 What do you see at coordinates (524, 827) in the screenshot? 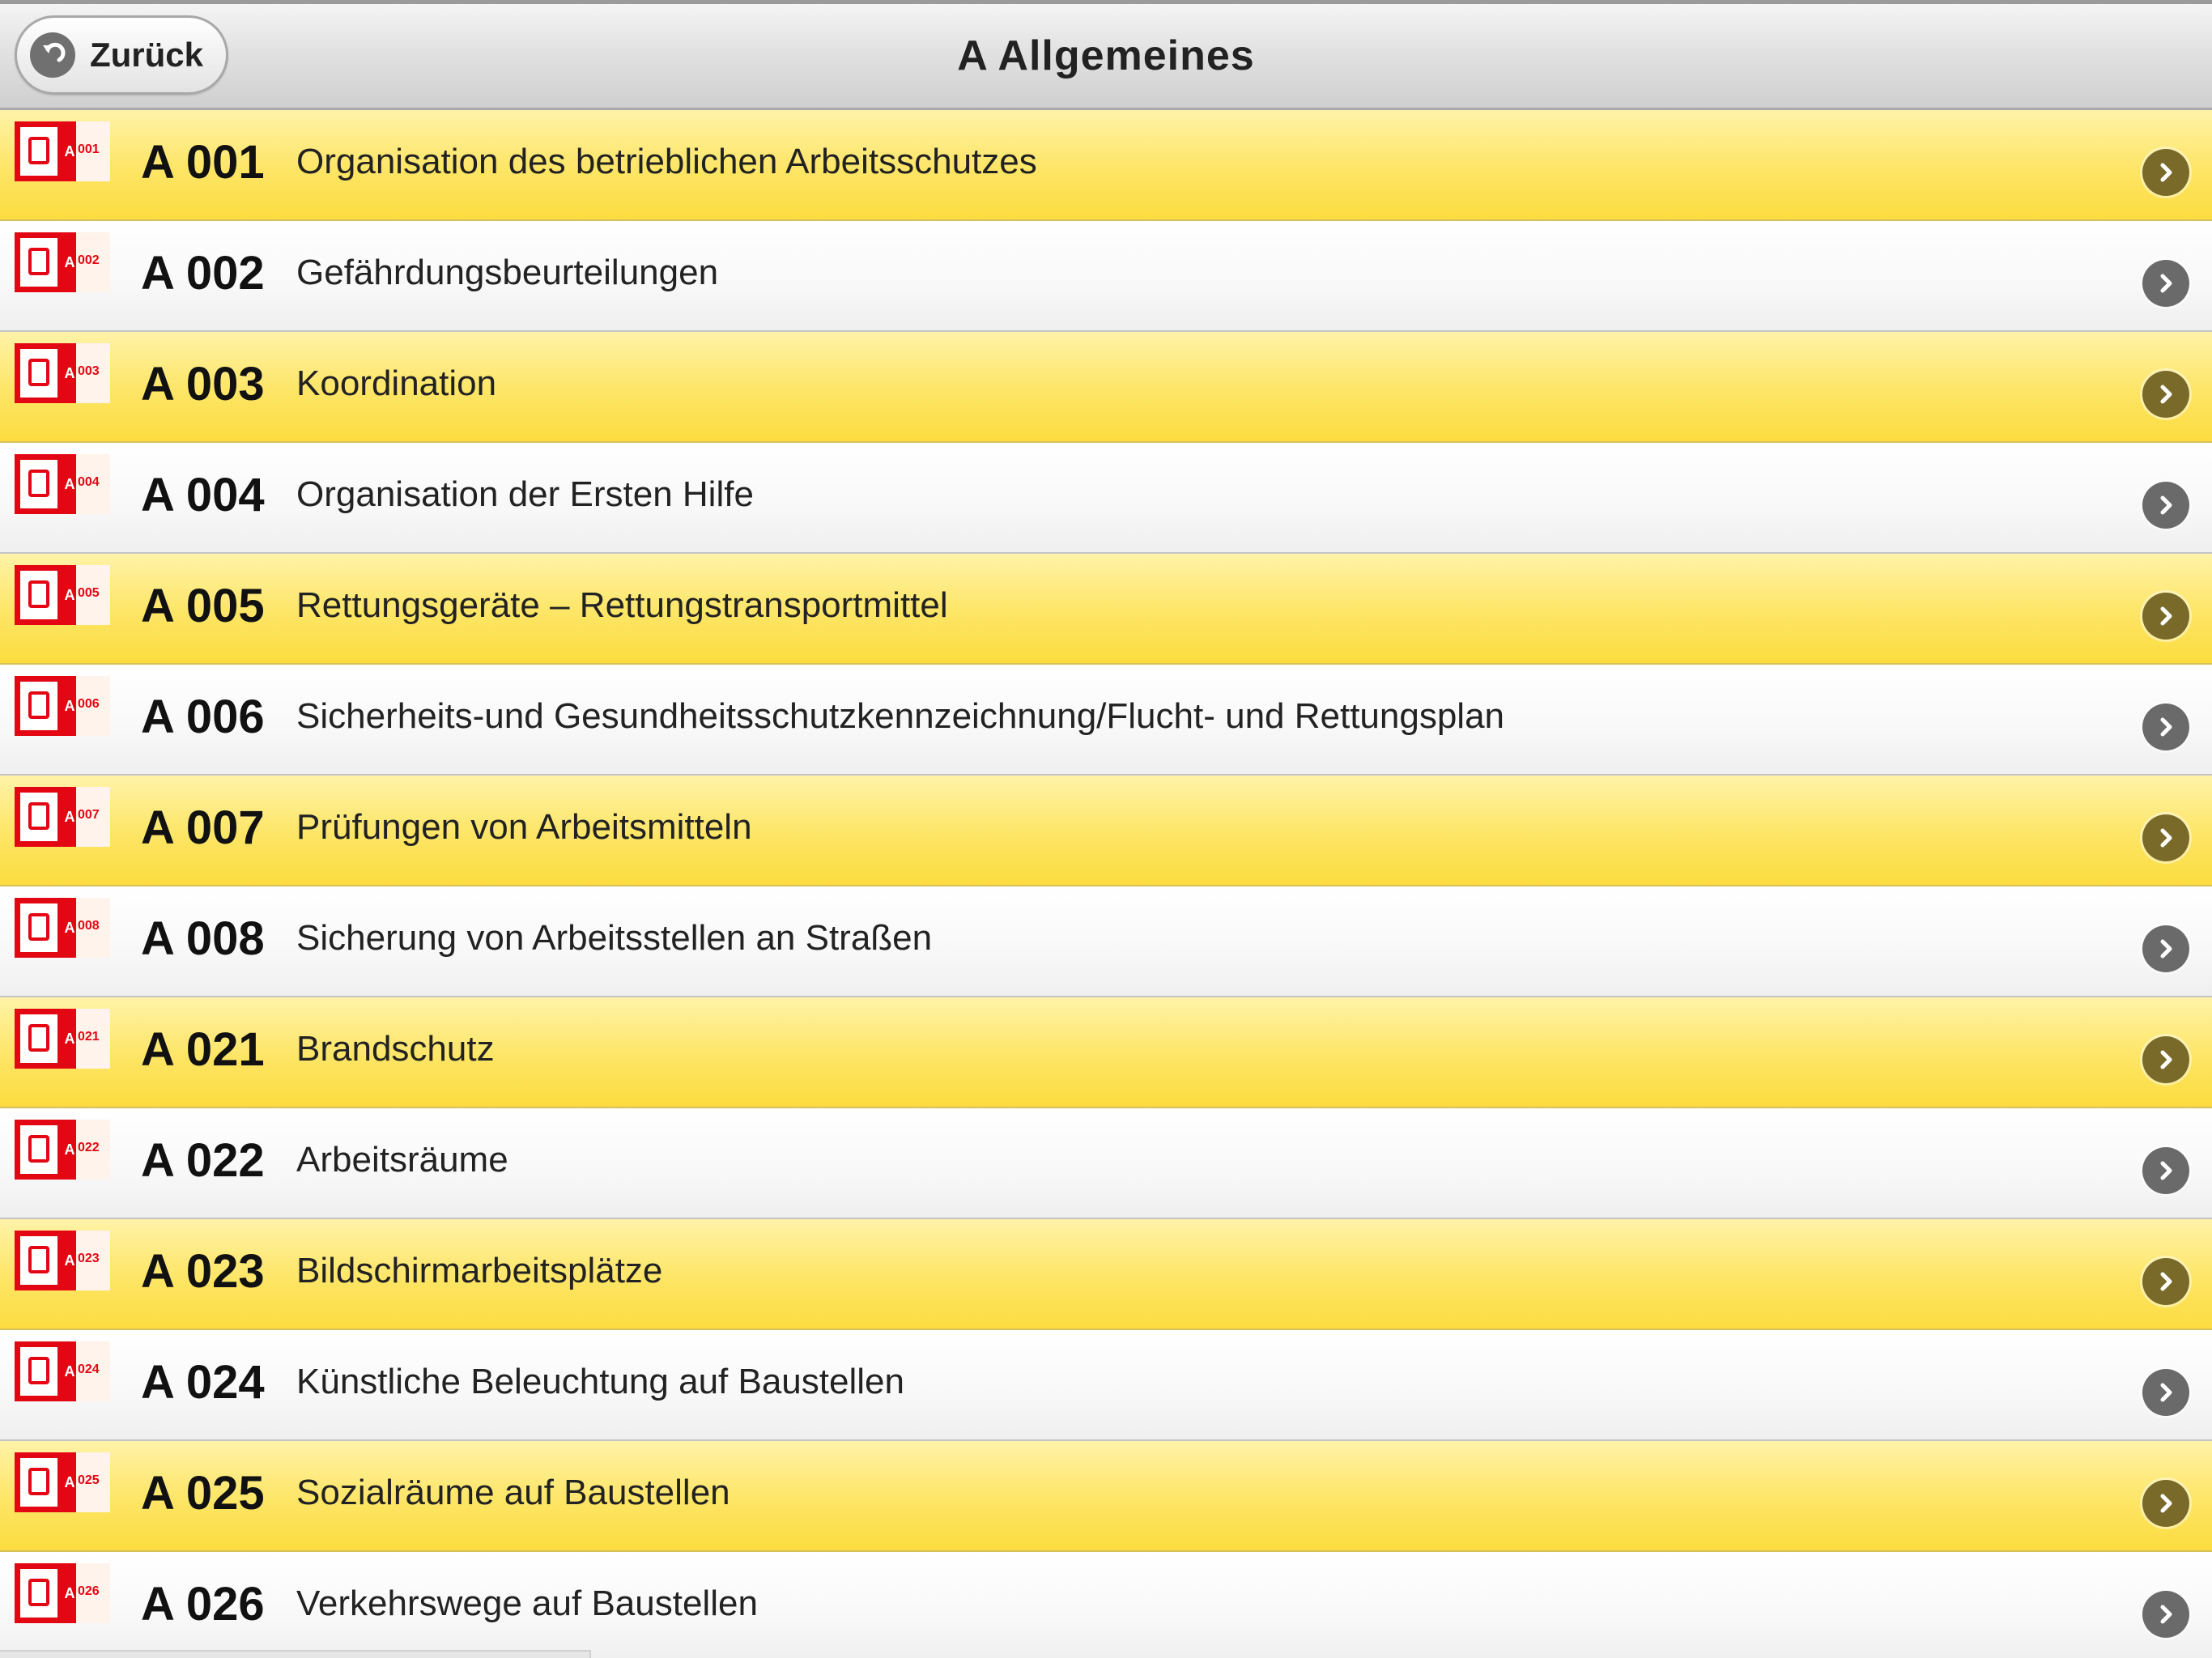
I see `item-label: Prüfungen von Arbeitsmitteln` at bounding box center [524, 827].